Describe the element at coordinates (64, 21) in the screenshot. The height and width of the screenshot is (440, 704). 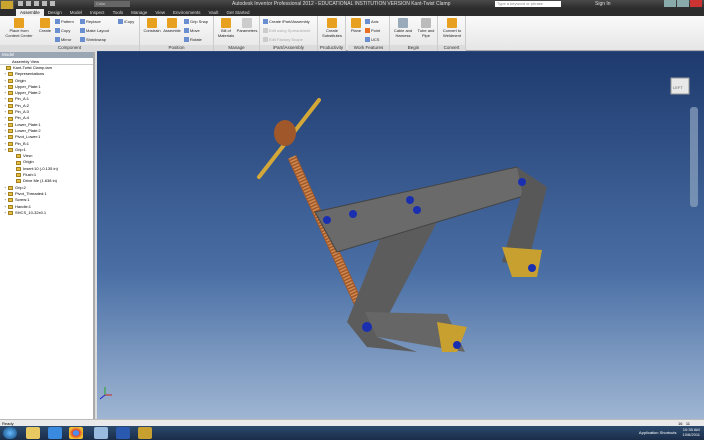
I see `pattern-button: Pattern` at that location.